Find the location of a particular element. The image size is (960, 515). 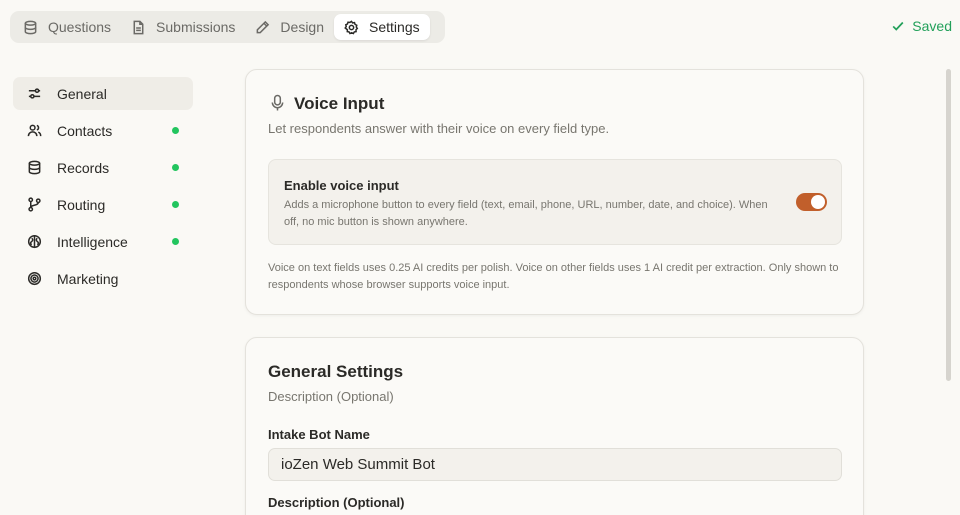

toggle-knob is located at coordinates (818, 202).